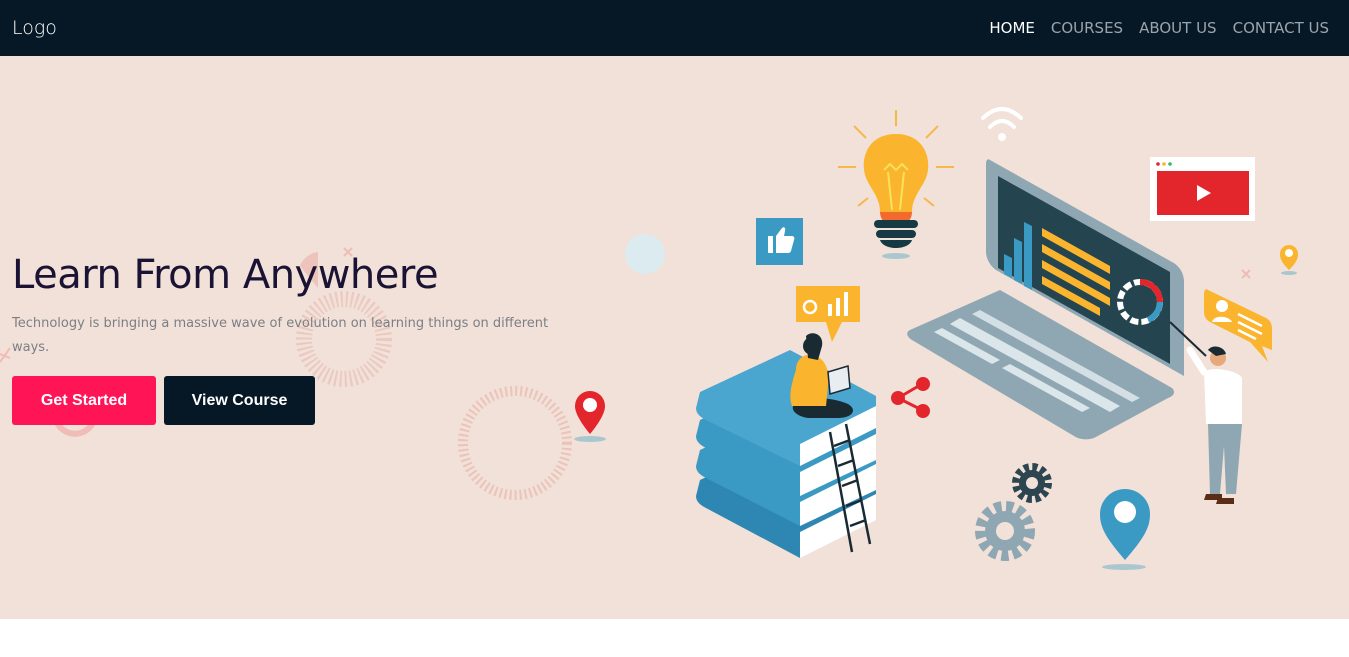 The image size is (1349, 657). Describe the element at coordinates (821, 375) in the screenshot. I see `student-woman-illustration` at that location.